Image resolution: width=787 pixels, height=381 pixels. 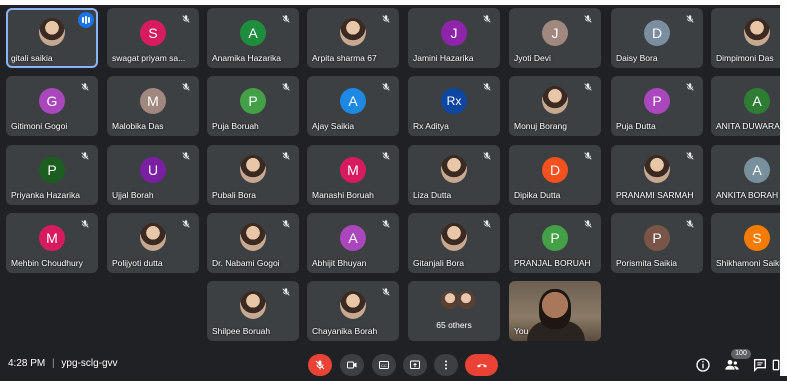 I want to click on camera-icon, so click(x=352, y=365).